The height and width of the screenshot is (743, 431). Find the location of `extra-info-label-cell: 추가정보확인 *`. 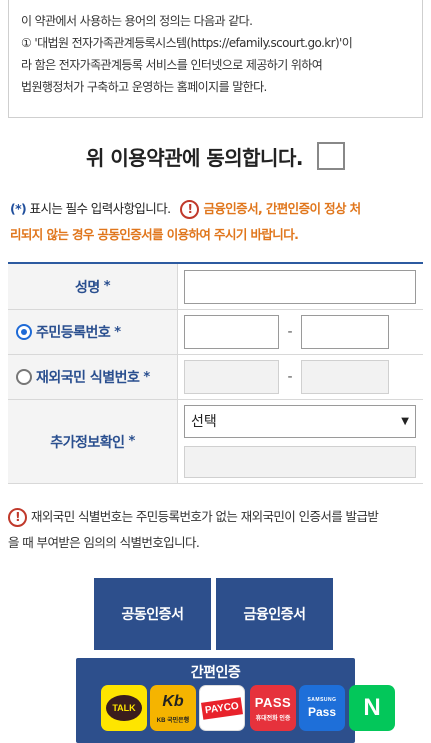

extra-info-label-cell: 추가정보확인 * is located at coordinates (93, 441).